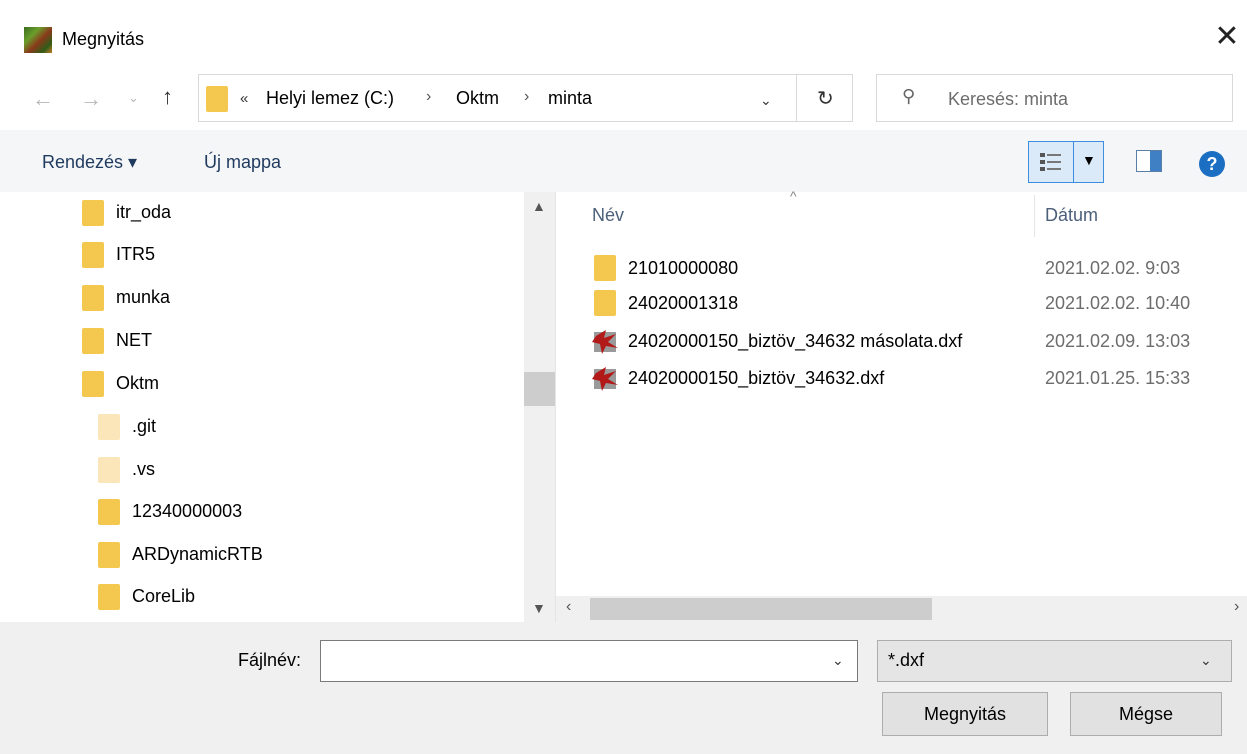 Image resolution: width=1247 pixels, height=754 pixels. What do you see at coordinates (1118, 341) in the screenshot?
I see `file-date: 2021.02.09. 13:03` at bounding box center [1118, 341].